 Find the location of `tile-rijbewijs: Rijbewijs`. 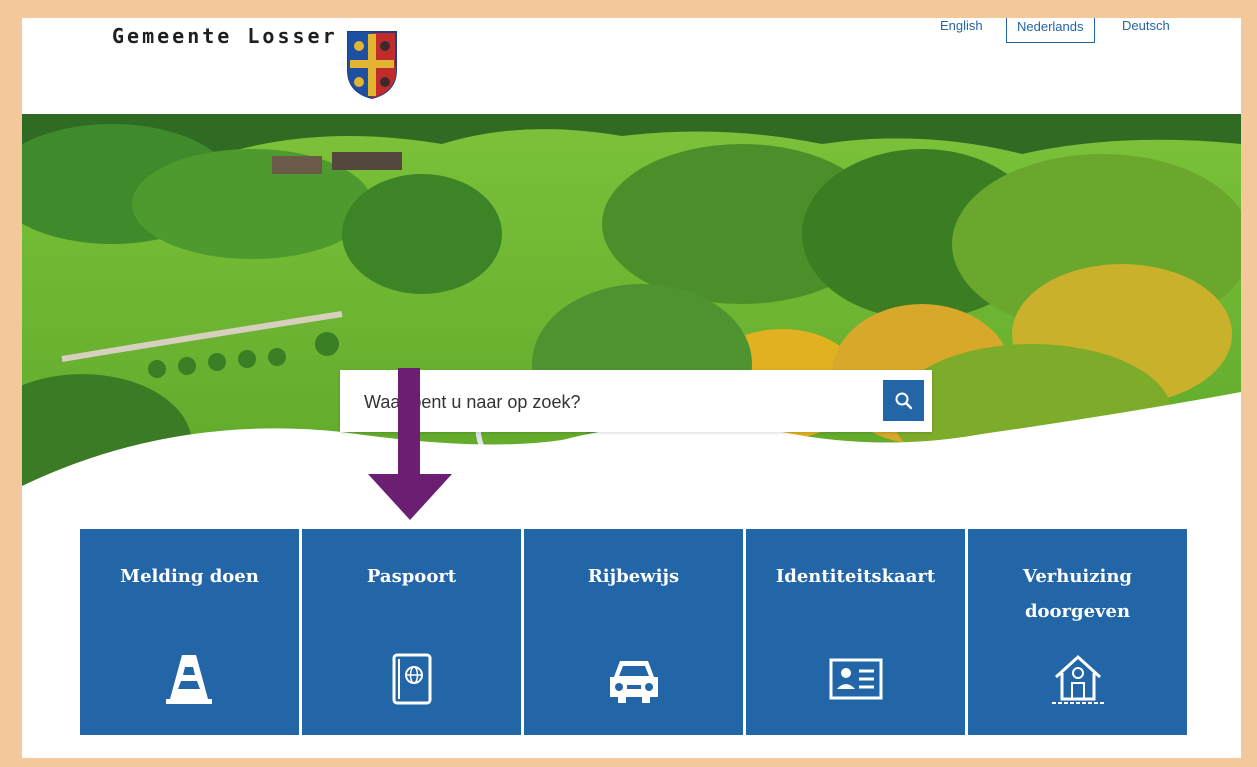

tile-rijbewijs: Rijbewijs is located at coordinates (633, 632).